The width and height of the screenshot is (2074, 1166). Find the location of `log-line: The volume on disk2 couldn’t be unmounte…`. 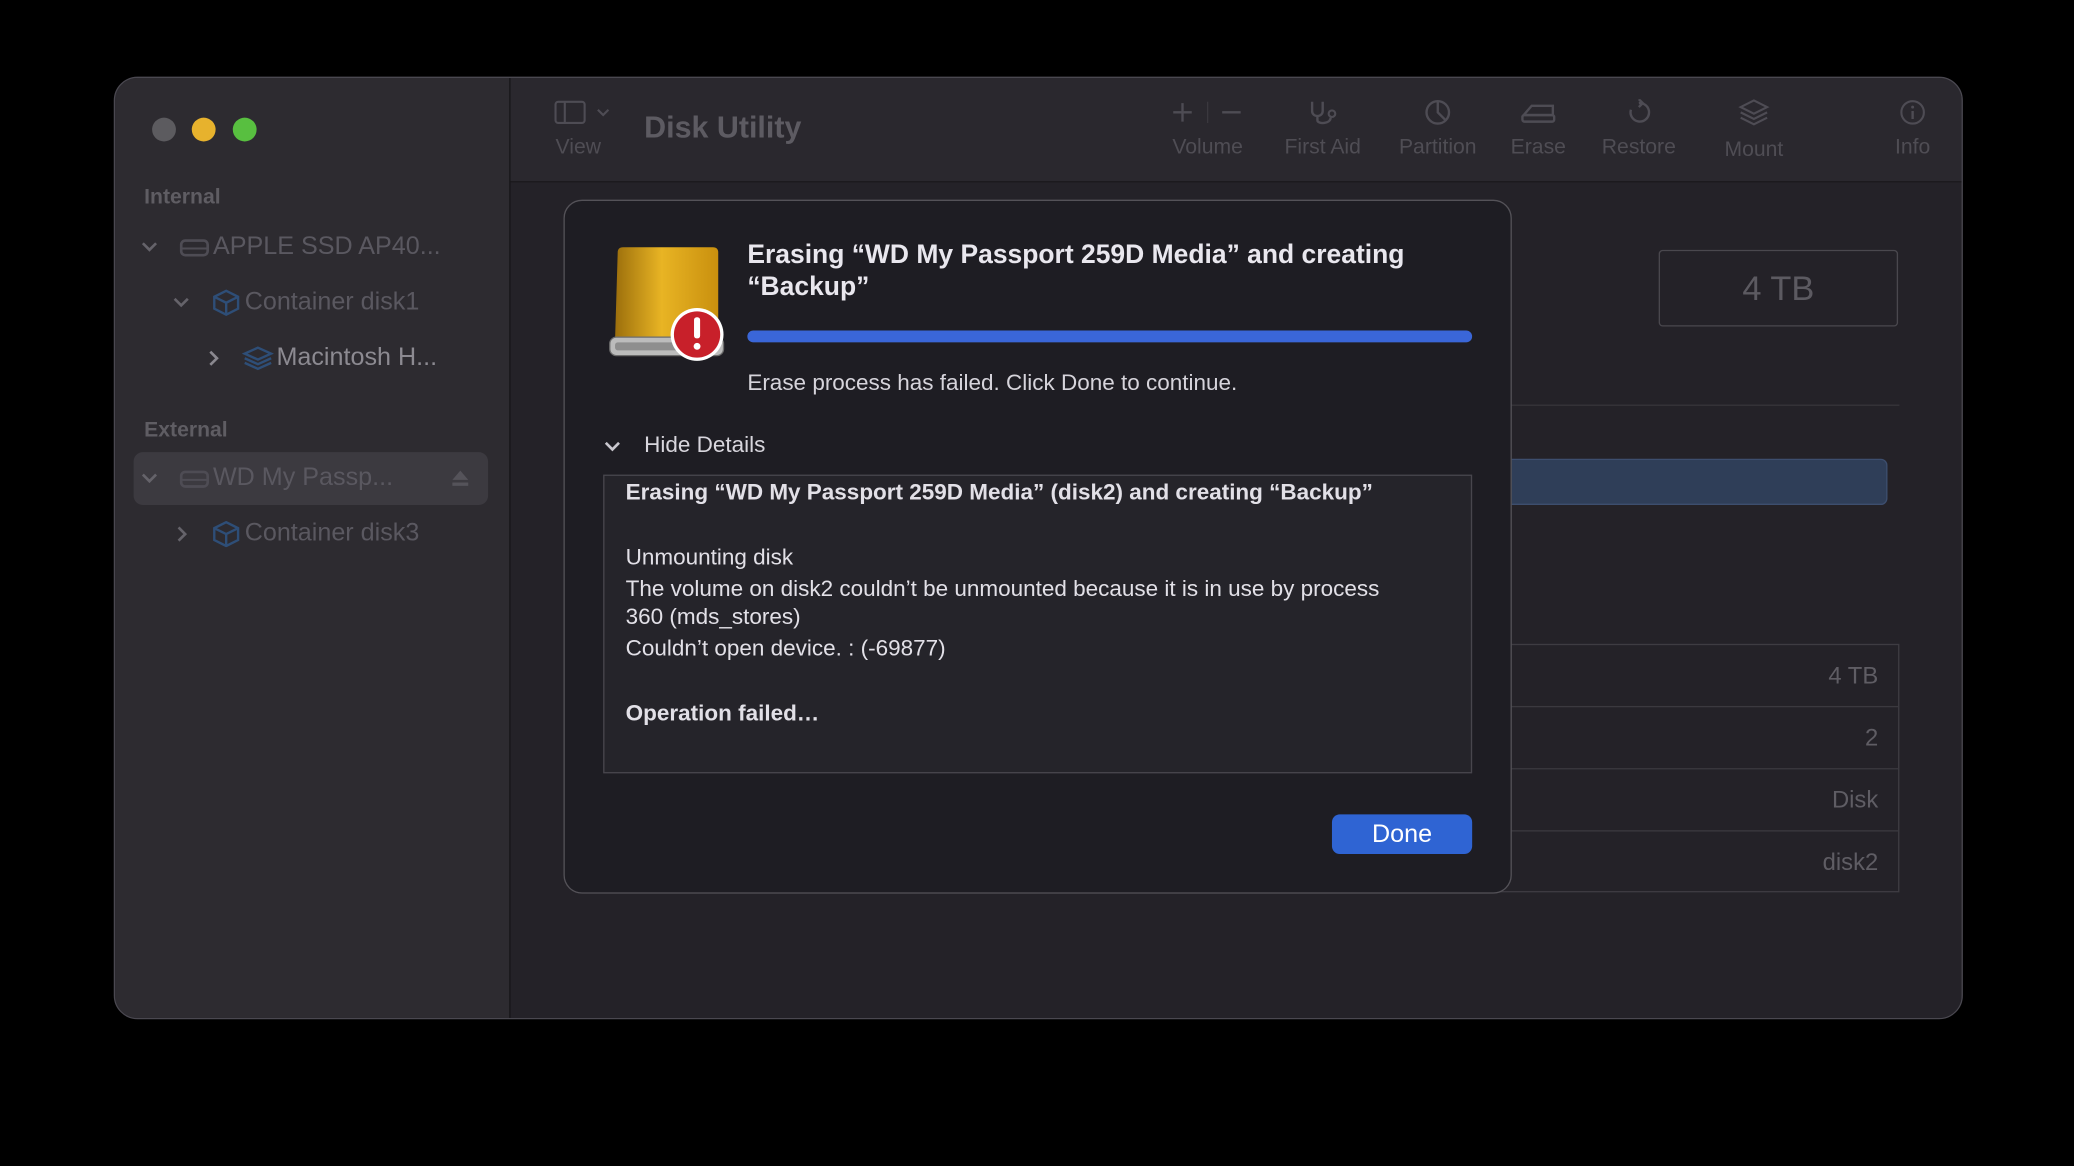

log-line: The volume on disk2 couldn’t be unmounte… is located at coordinates (1002, 589).